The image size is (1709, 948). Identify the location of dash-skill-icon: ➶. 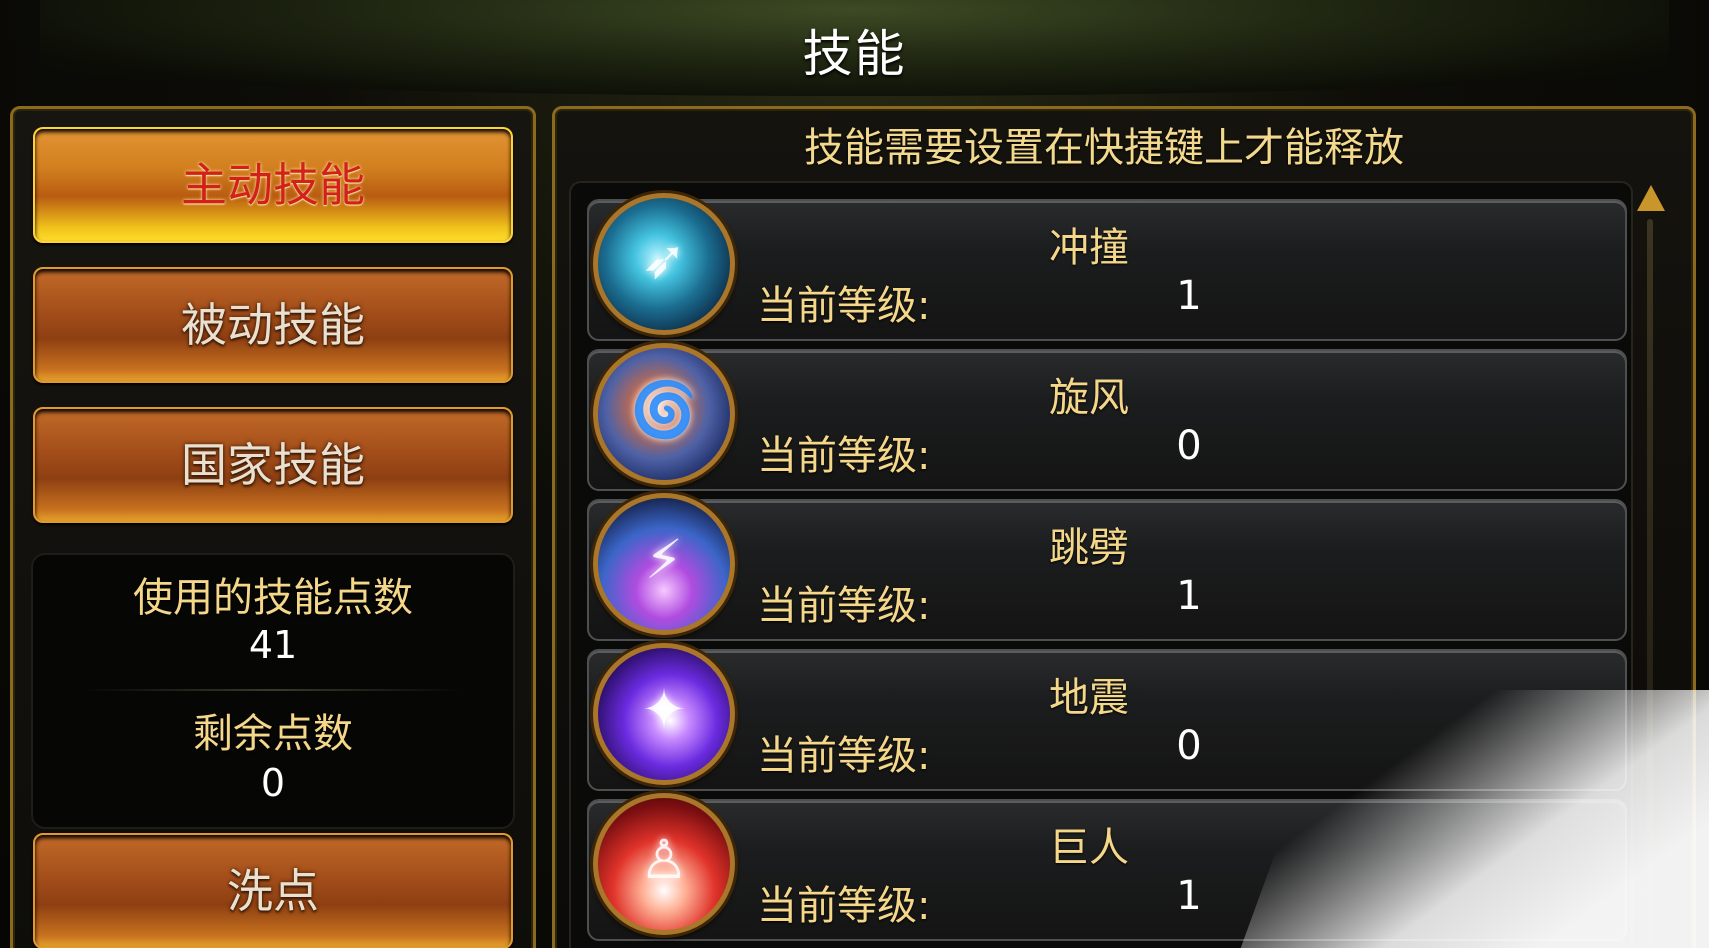
(664, 264).